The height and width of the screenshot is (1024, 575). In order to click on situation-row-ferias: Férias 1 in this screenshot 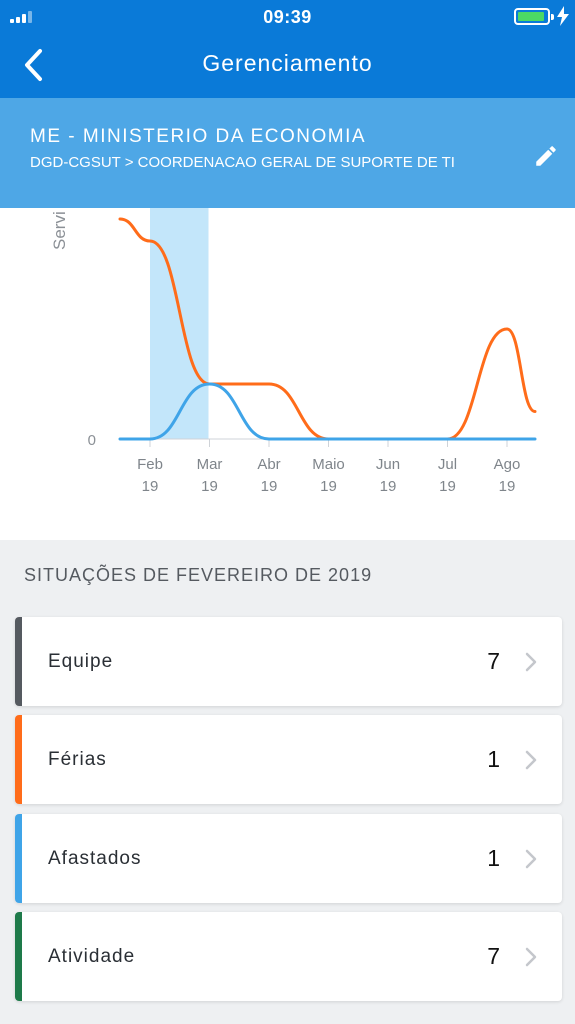, I will do `click(288, 759)`.